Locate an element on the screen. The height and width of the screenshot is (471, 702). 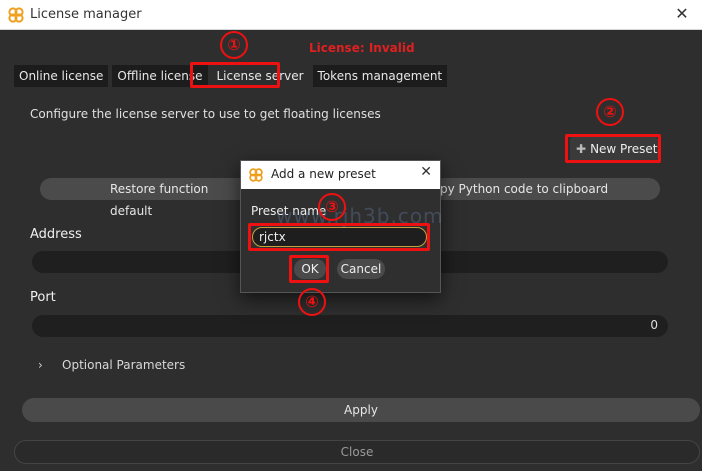
optional-parameters-toggle: › Optional Parameters is located at coordinates (111, 365).